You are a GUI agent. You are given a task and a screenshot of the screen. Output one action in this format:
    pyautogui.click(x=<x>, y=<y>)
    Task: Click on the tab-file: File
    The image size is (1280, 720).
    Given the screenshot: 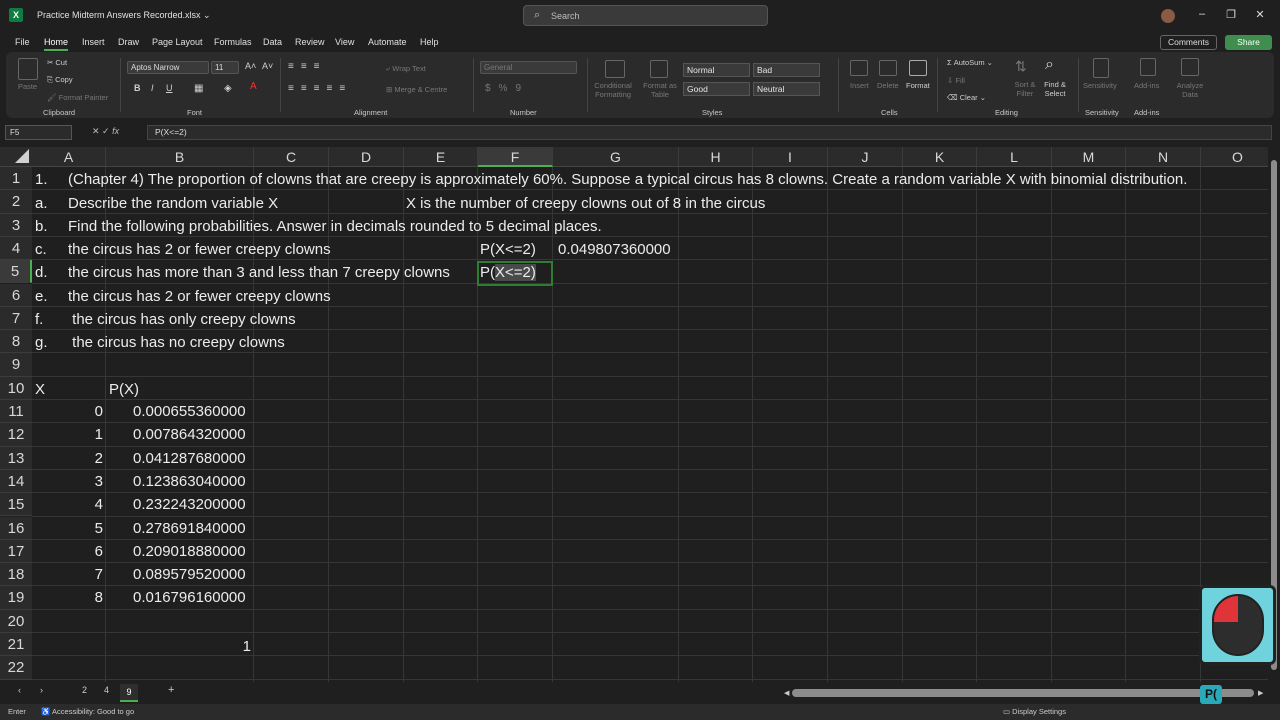 What is the action you would take?
    pyautogui.click(x=22, y=42)
    